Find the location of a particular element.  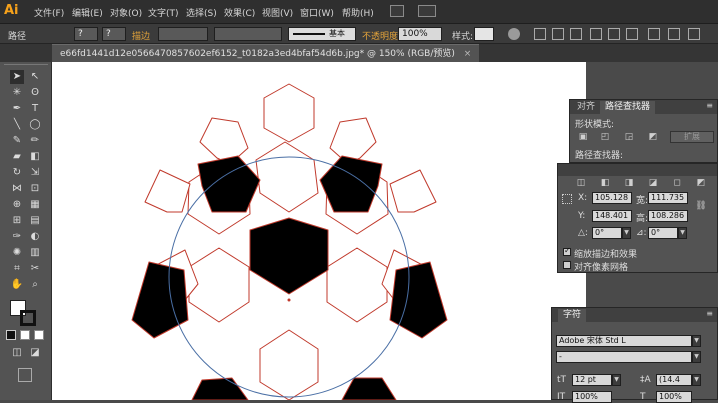

tab-align: 对齐 is located at coordinates (586, 107).